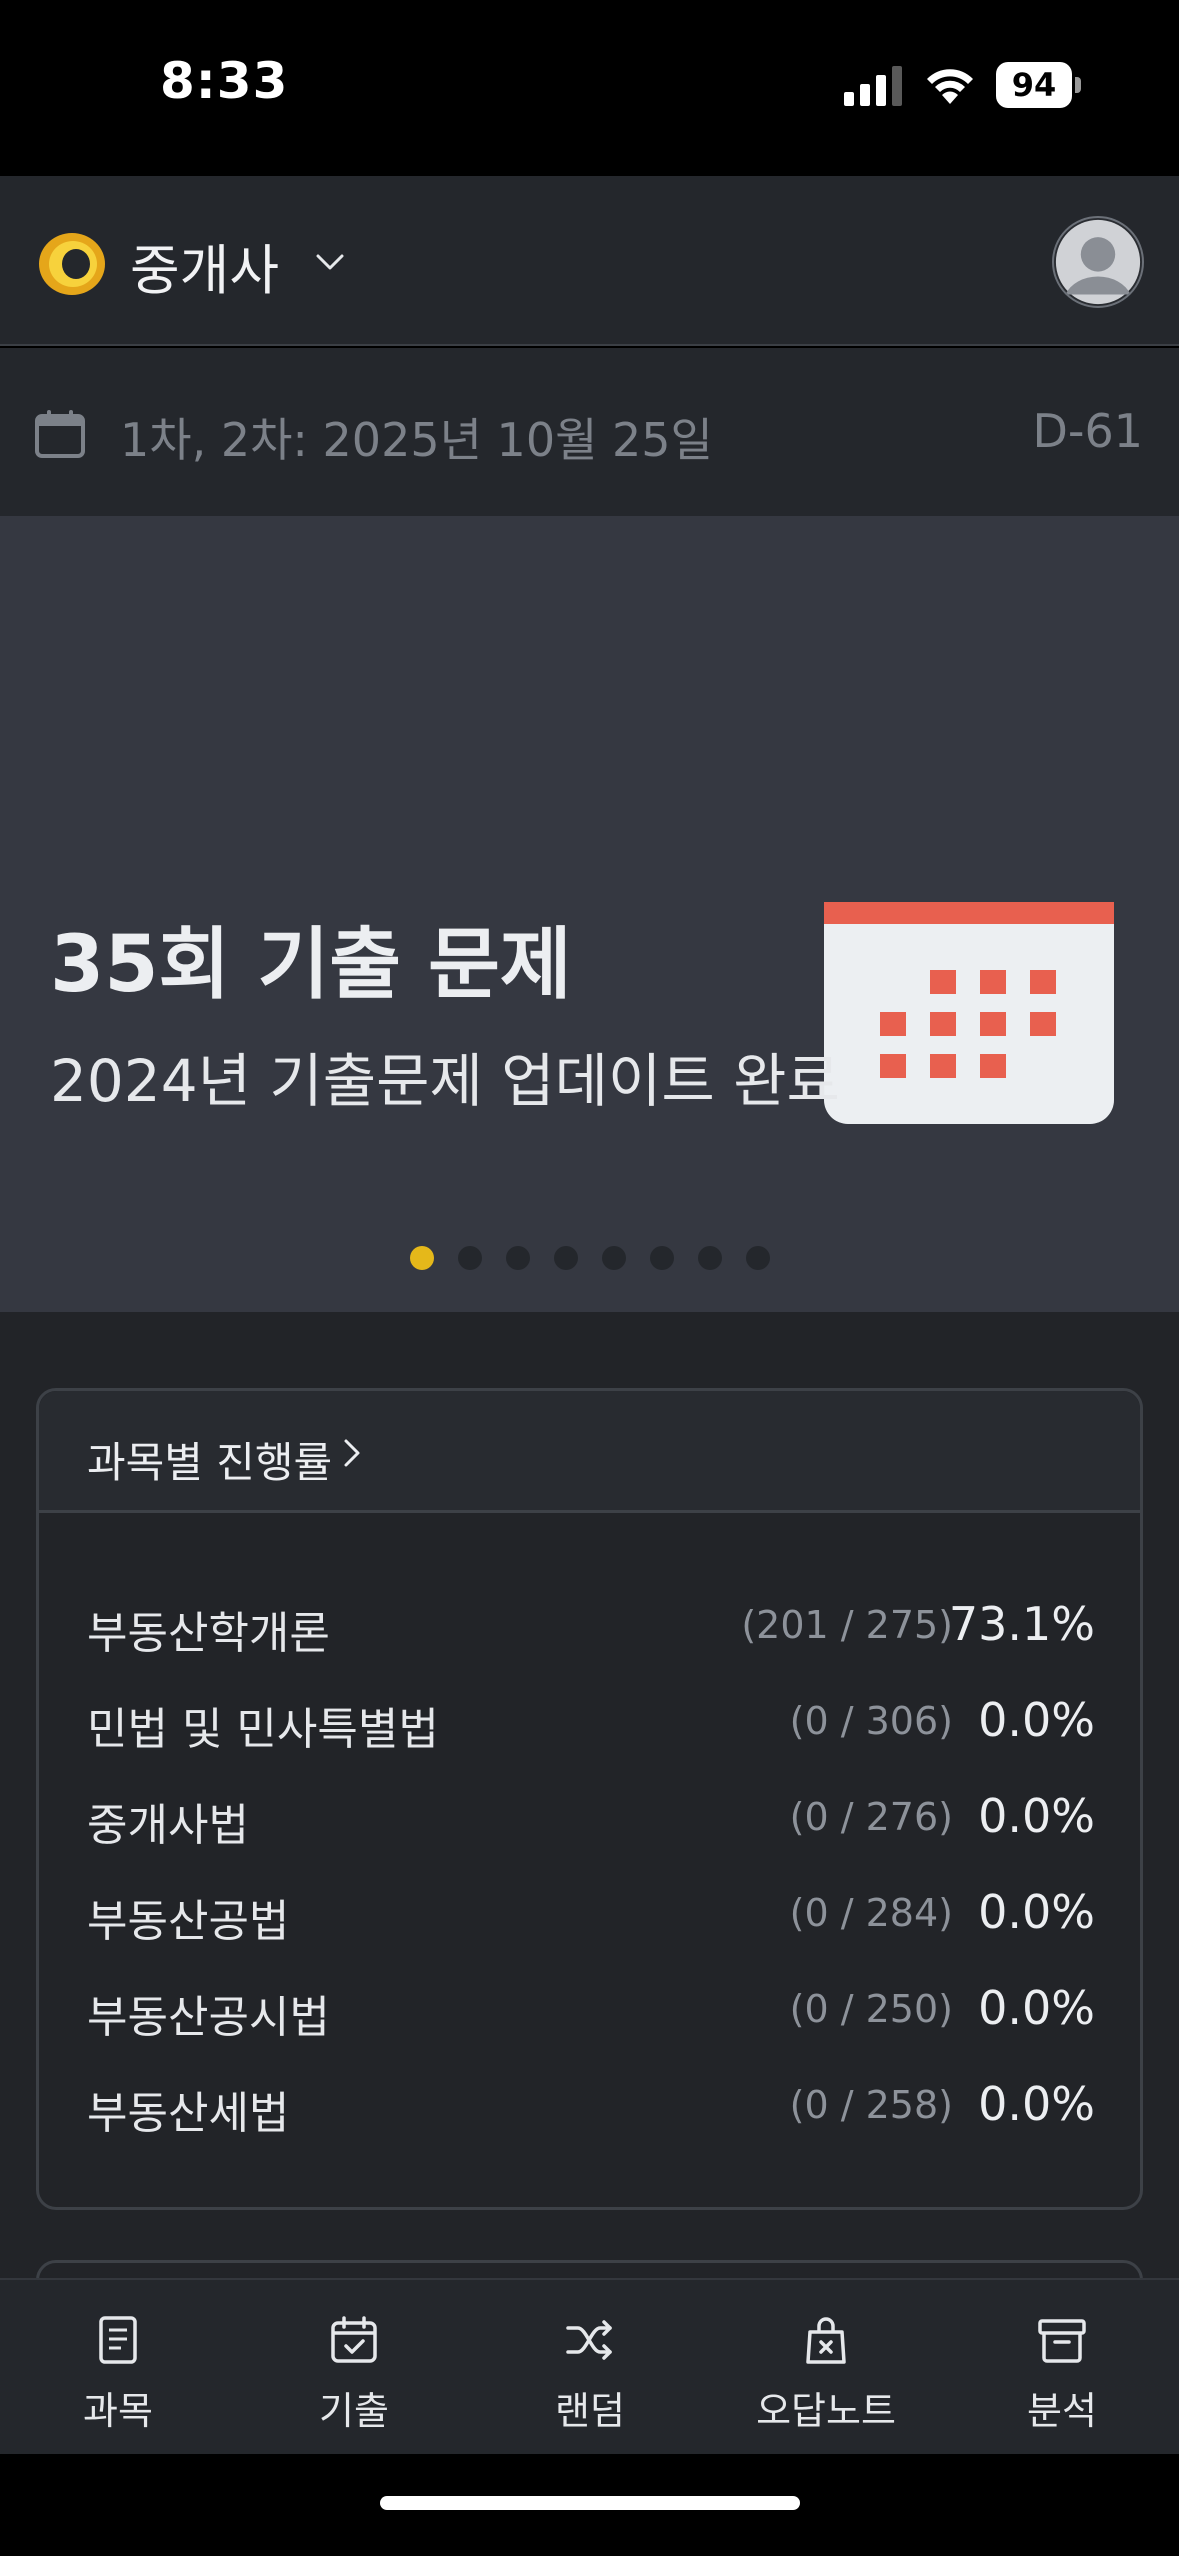 This screenshot has height=2556, width=1179. What do you see at coordinates (871, 1817) in the screenshot?
I see `subject-count: (0 / 276)` at bounding box center [871, 1817].